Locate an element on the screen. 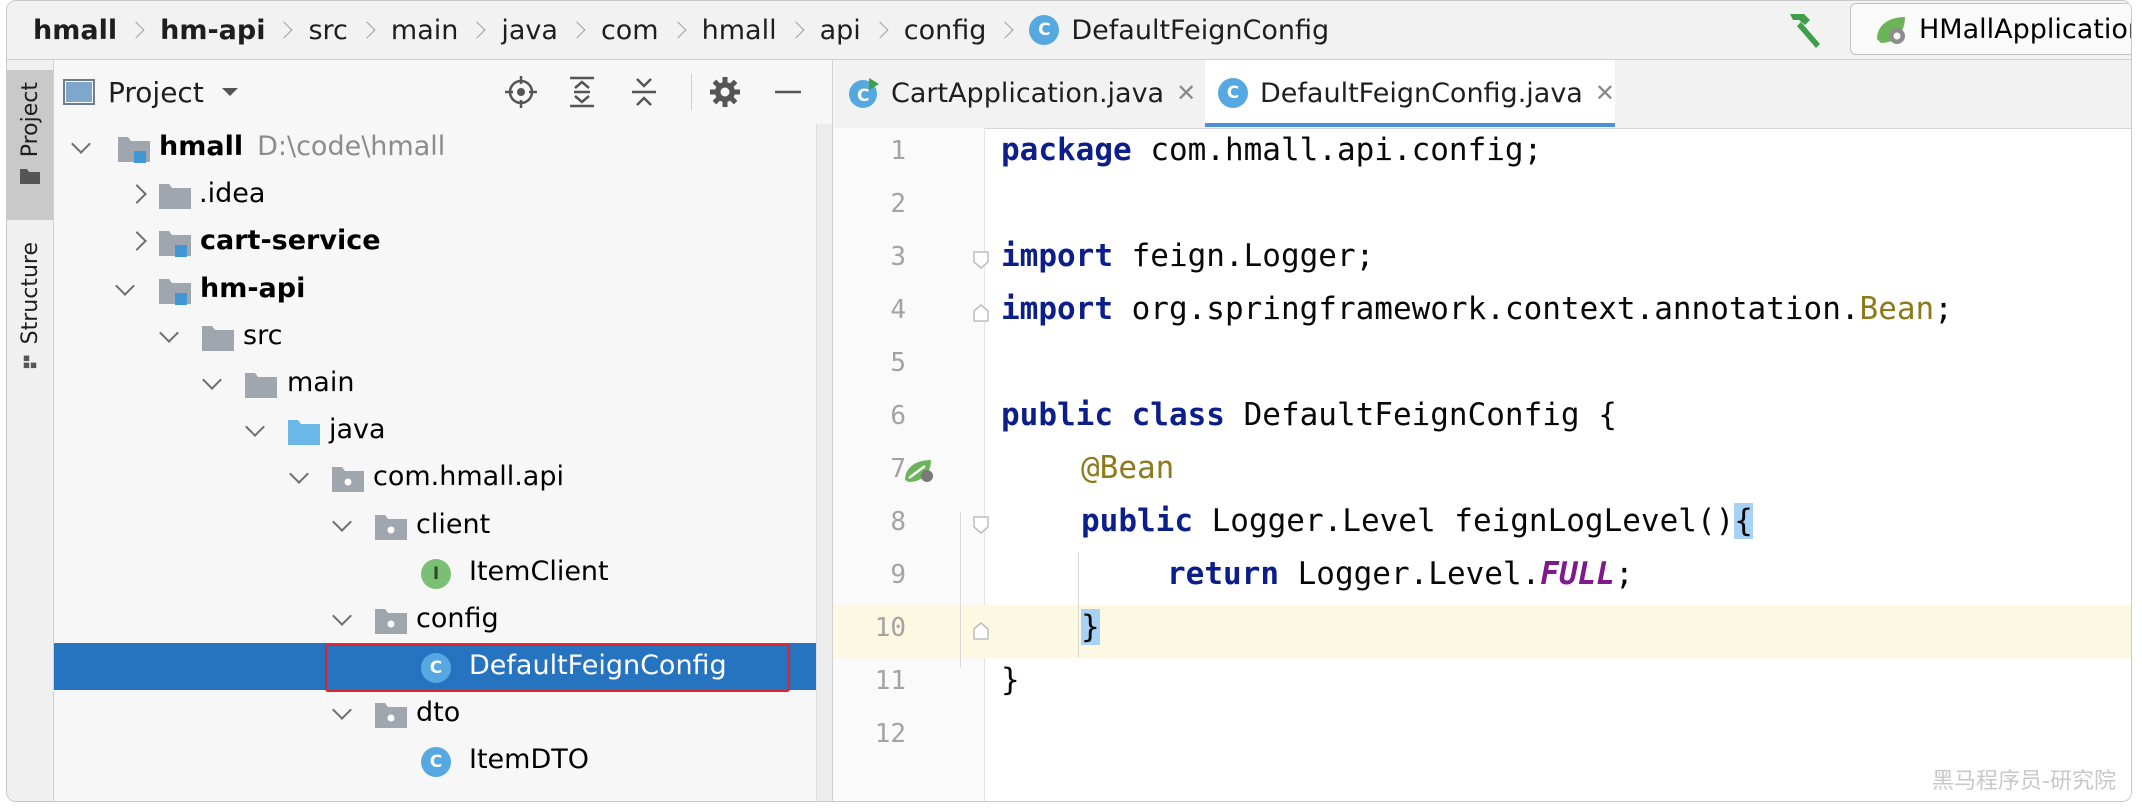  run-configuration-label: HMallApplication is located at coordinates (2025, 29).